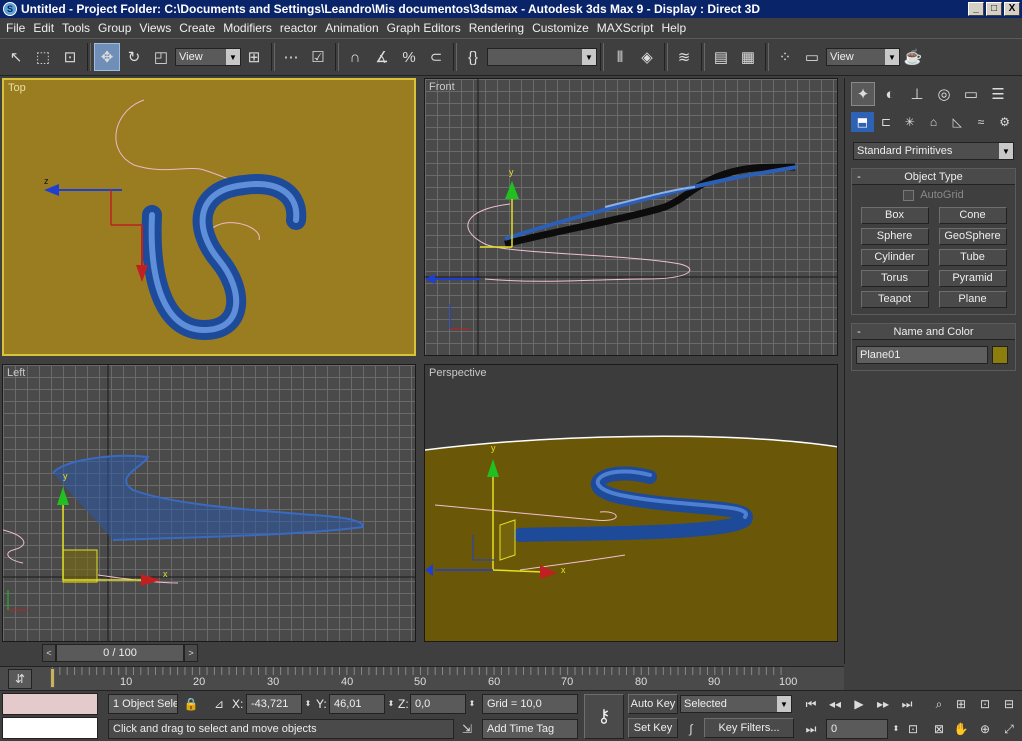 The image size is (1022, 741). What do you see at coordinates (972, 236) in the screenshot?
I see `geosphere-button: GeoSphere` at bounding box center [972, 236].